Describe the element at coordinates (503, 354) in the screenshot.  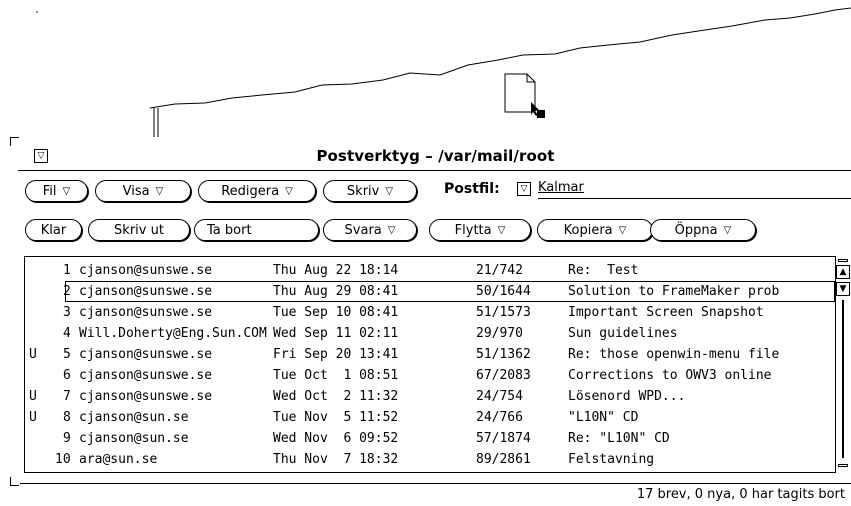
I see `size: 51/1362` at that location.